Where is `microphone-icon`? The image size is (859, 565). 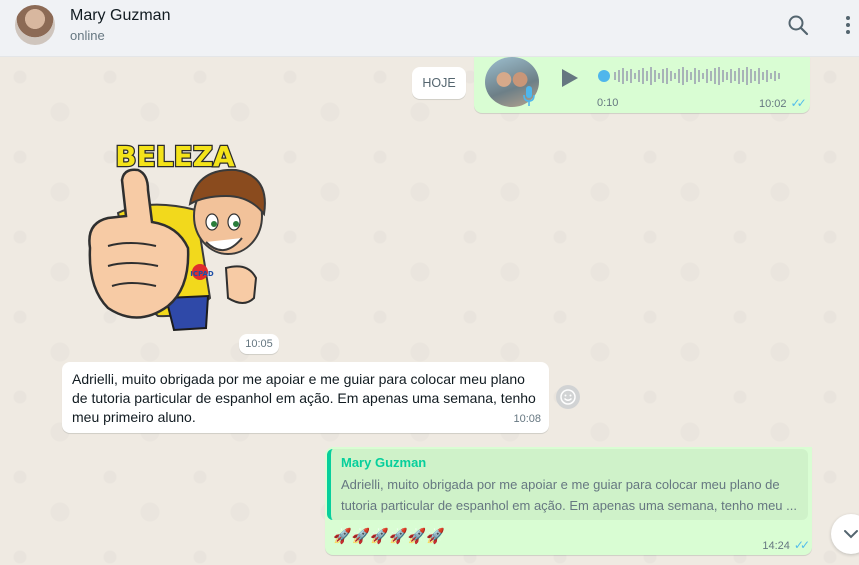
microphone-icon is located at coordinates (529, 96).